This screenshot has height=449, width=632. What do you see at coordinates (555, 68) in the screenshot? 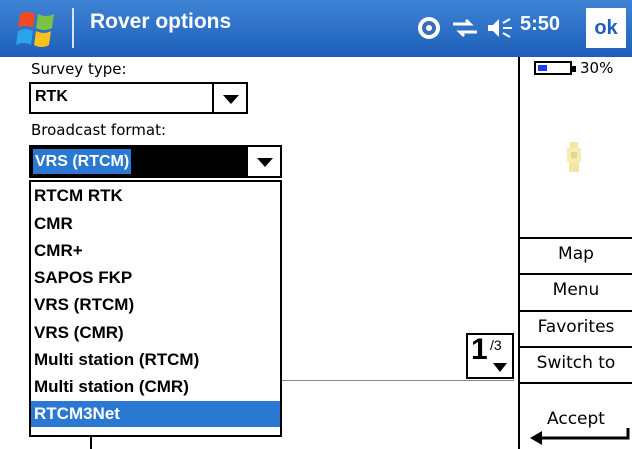
I see `battery-icon` at bounding box center [555, 68].